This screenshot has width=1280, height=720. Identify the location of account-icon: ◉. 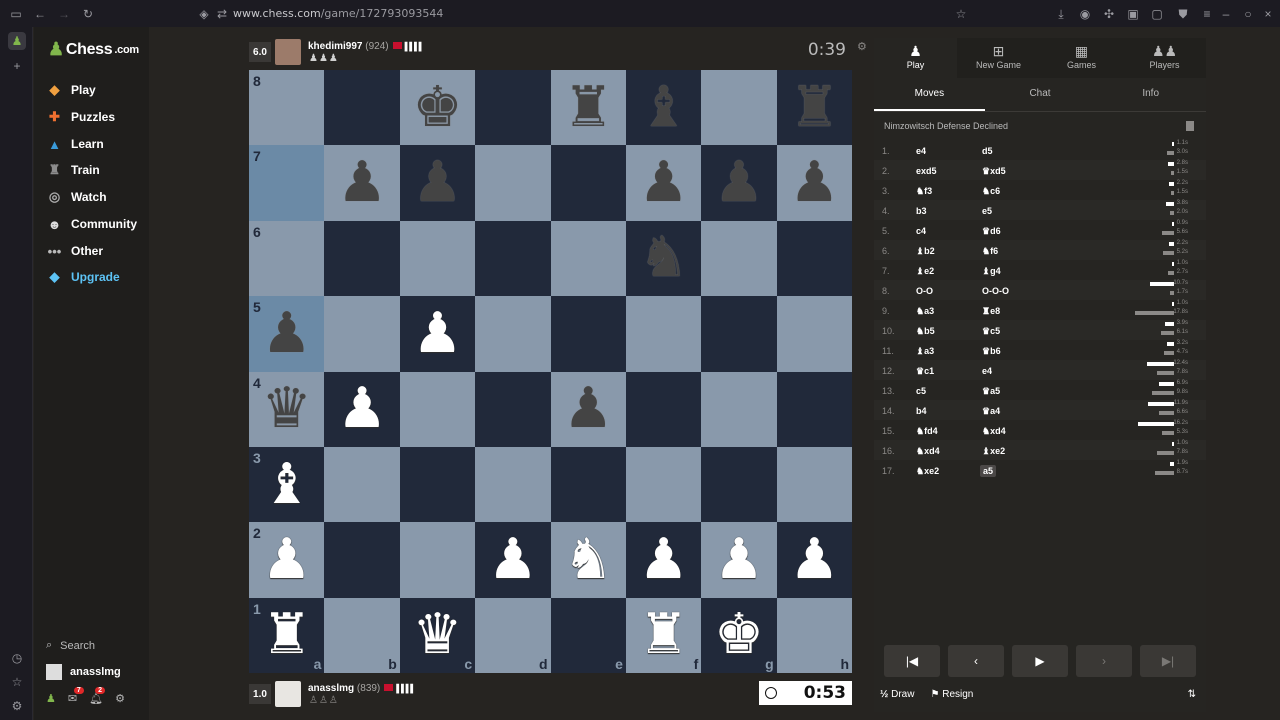
(1085, 14).